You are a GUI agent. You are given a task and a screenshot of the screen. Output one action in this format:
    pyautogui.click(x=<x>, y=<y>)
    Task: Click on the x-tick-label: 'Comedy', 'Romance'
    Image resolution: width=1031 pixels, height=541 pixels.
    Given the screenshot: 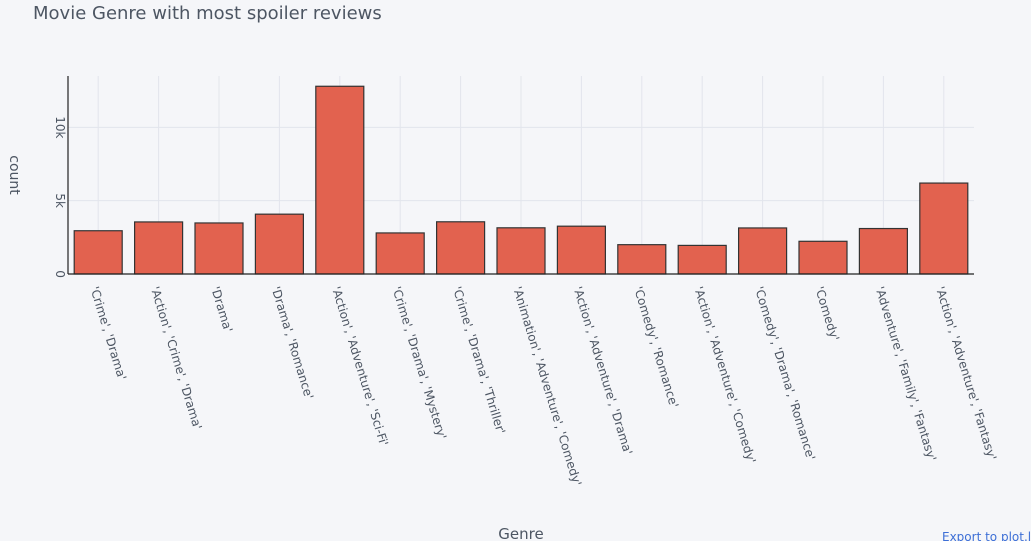 What is the action you would take?
    pyautogui.click(x=656, y=347)
    